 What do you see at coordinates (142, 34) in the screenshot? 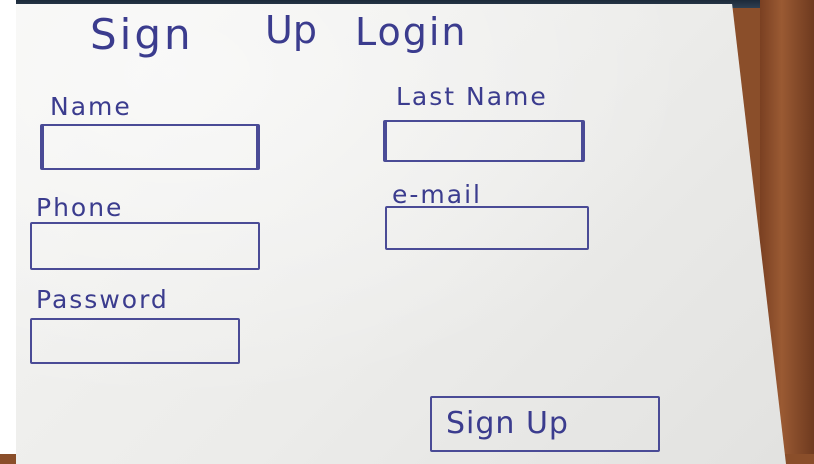
I see `title-sign: Sign` at bounding box center [142, 34].